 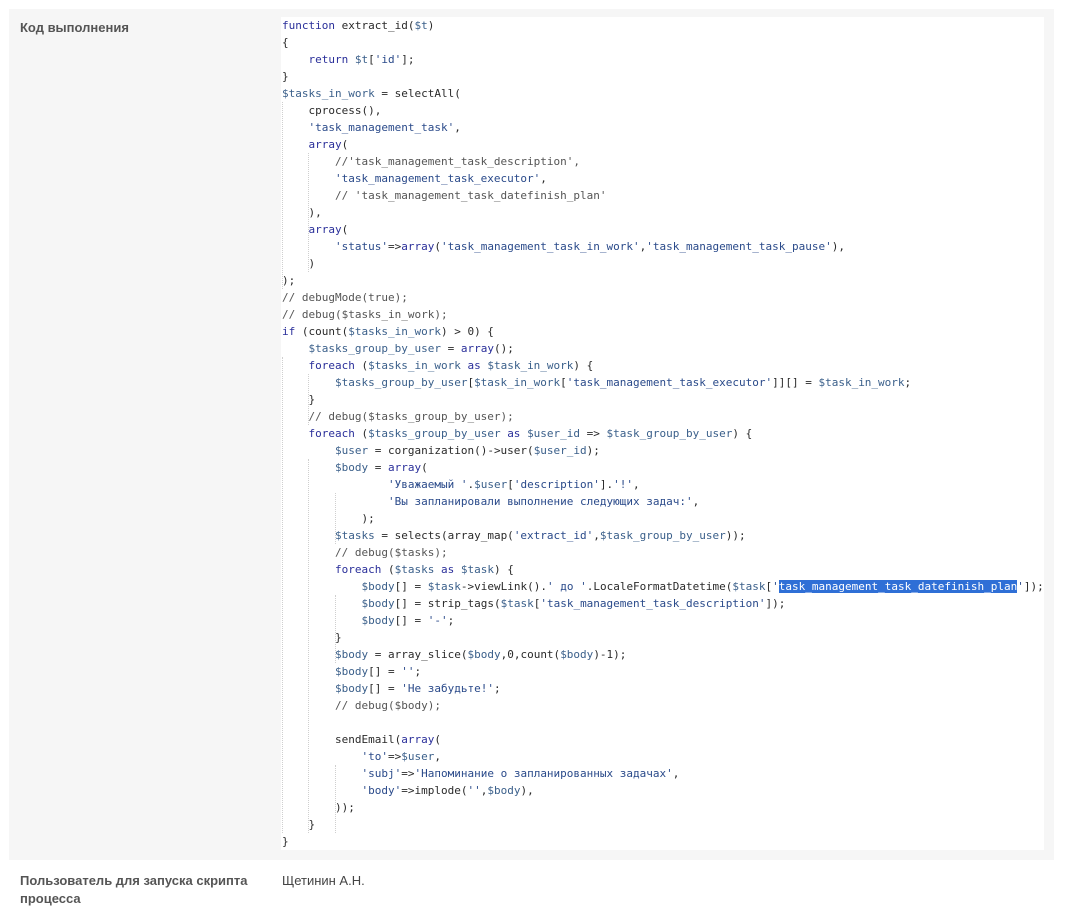 I want to click on user-field-value: Щетинин А.Н., so click(x=323, y=880).